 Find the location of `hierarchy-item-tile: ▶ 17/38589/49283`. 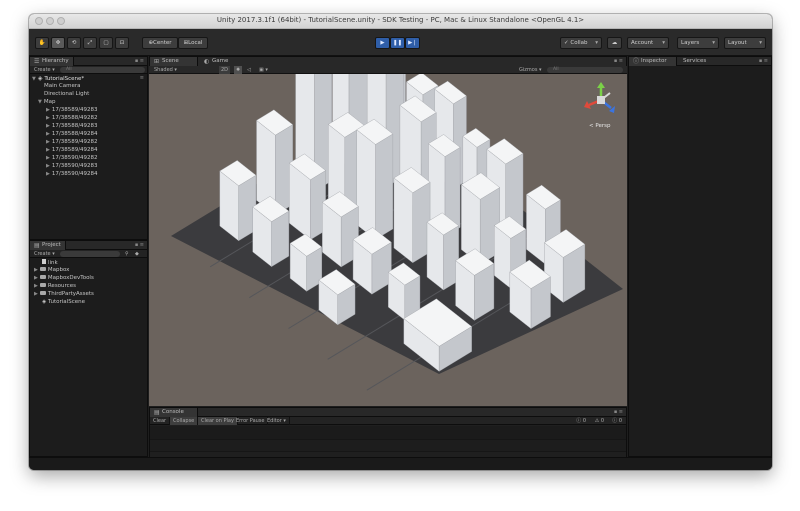

hierarchy-item-tile: ▶ 17/38589/49283 is located at coordinates (72, 110).